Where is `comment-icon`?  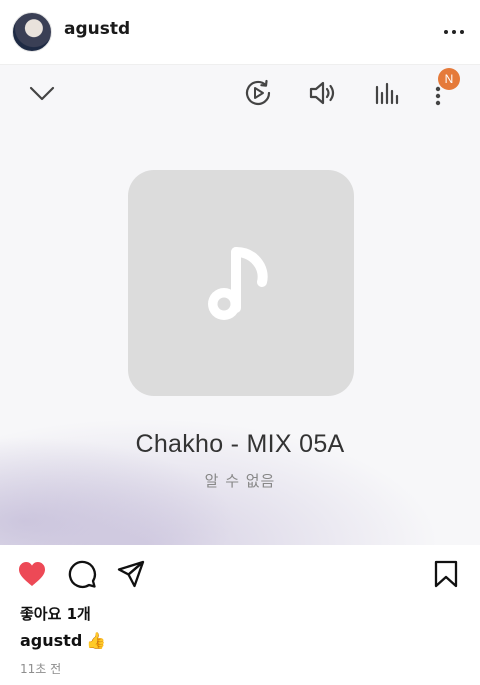
comment-icon is located at coordinates (82, 574).